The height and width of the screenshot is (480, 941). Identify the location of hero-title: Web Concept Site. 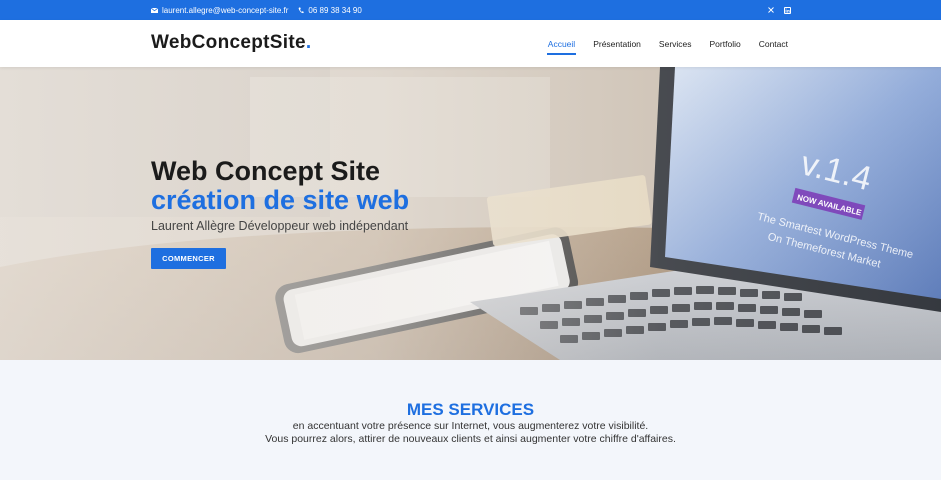
(266, 171).